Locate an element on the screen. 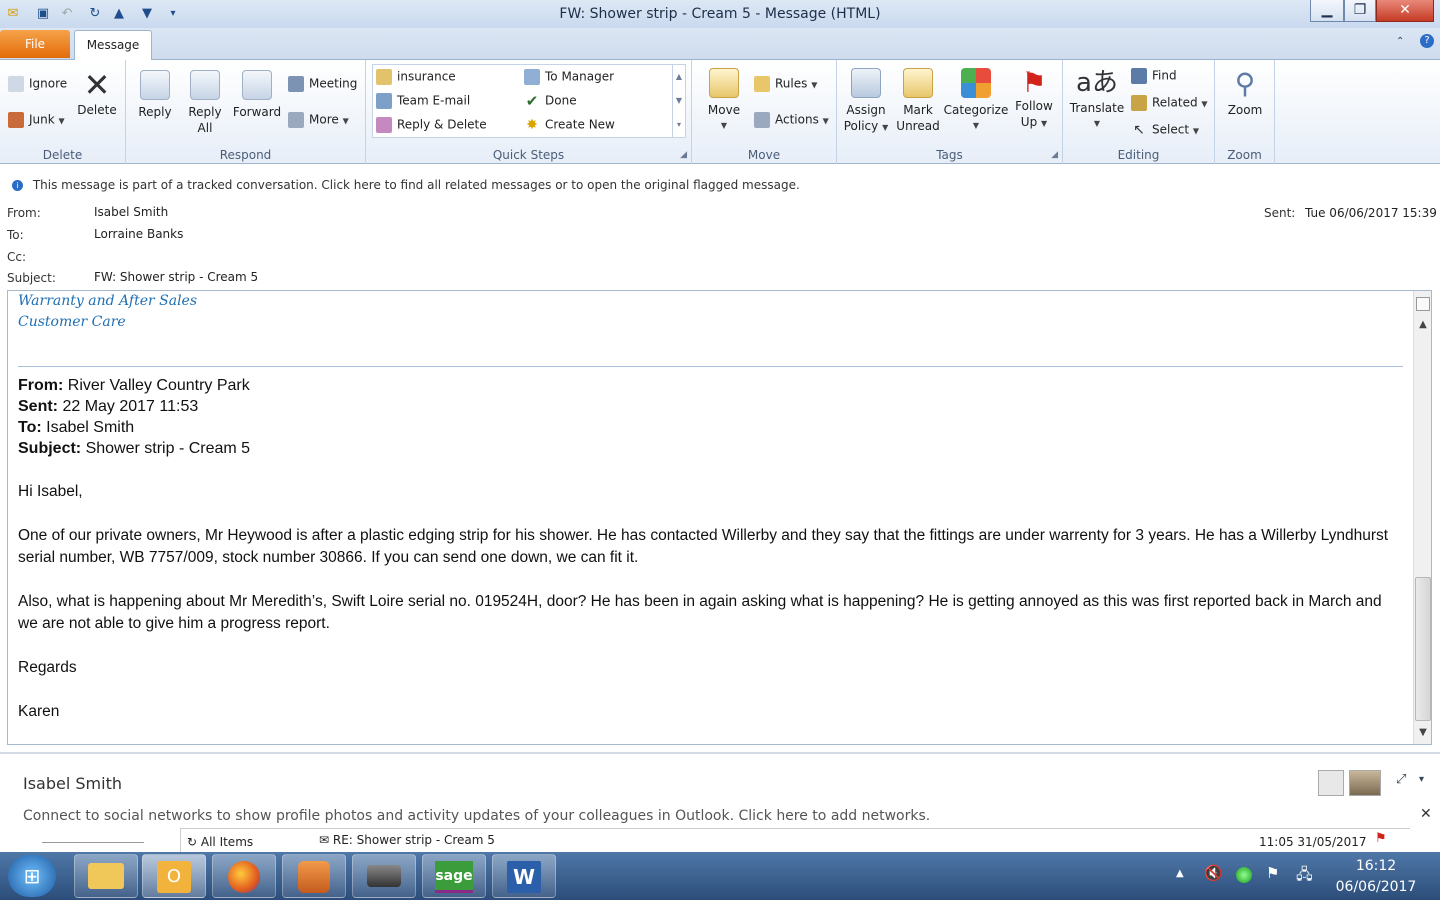 This screenshot has height=900, width=1440. scroll-up-arrow: ▲ is located at coordinates (1423, 326).